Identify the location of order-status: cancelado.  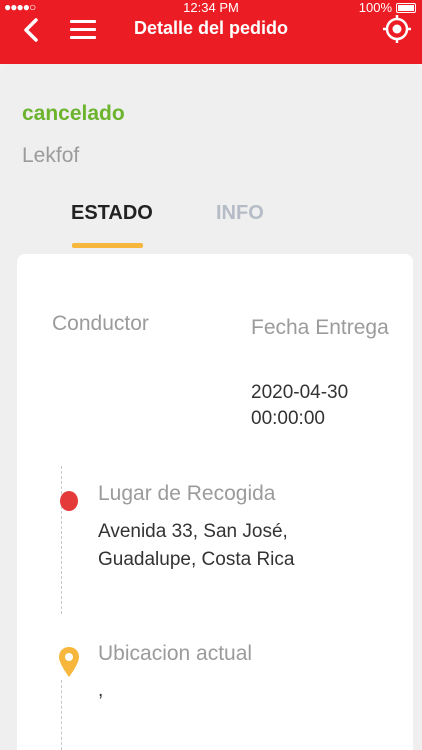
(73, 113).